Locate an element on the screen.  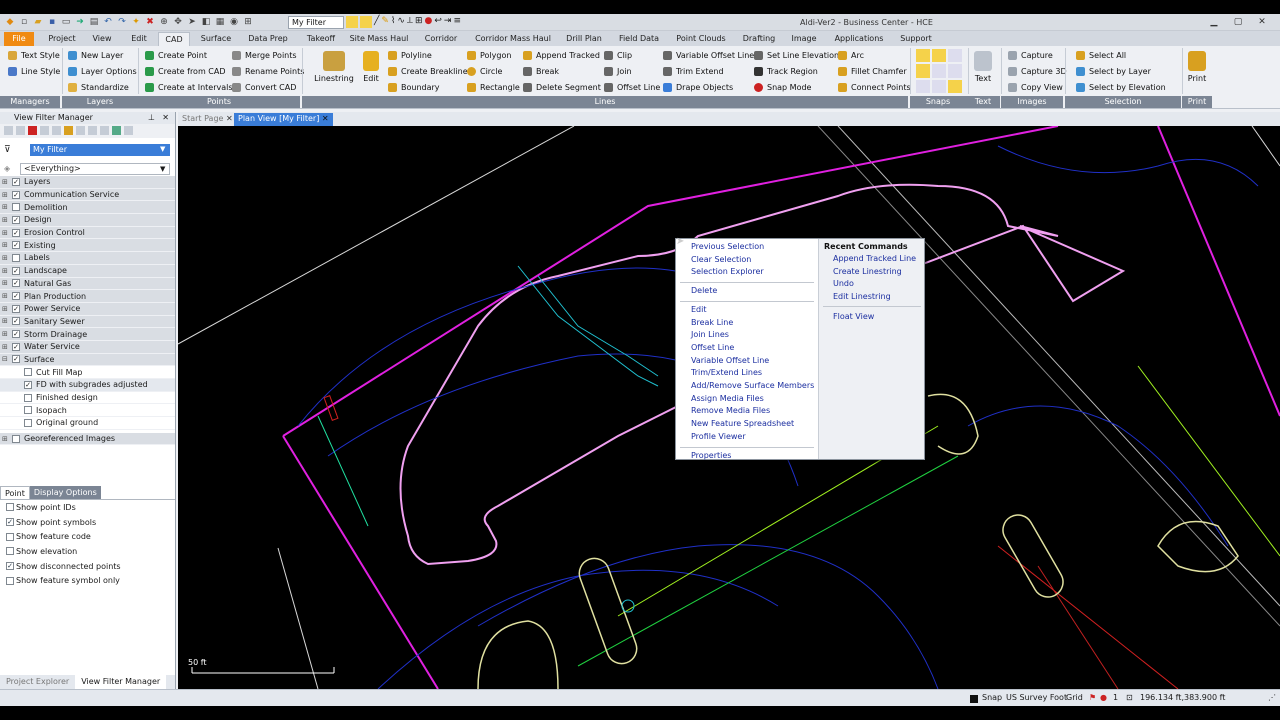
tree-row: ⊞ ✓ Power Service is located at coordinates (87, 309).